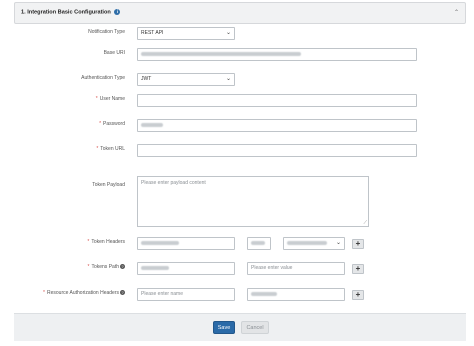  I want to click on token-header-value-input, so click(259, 243).